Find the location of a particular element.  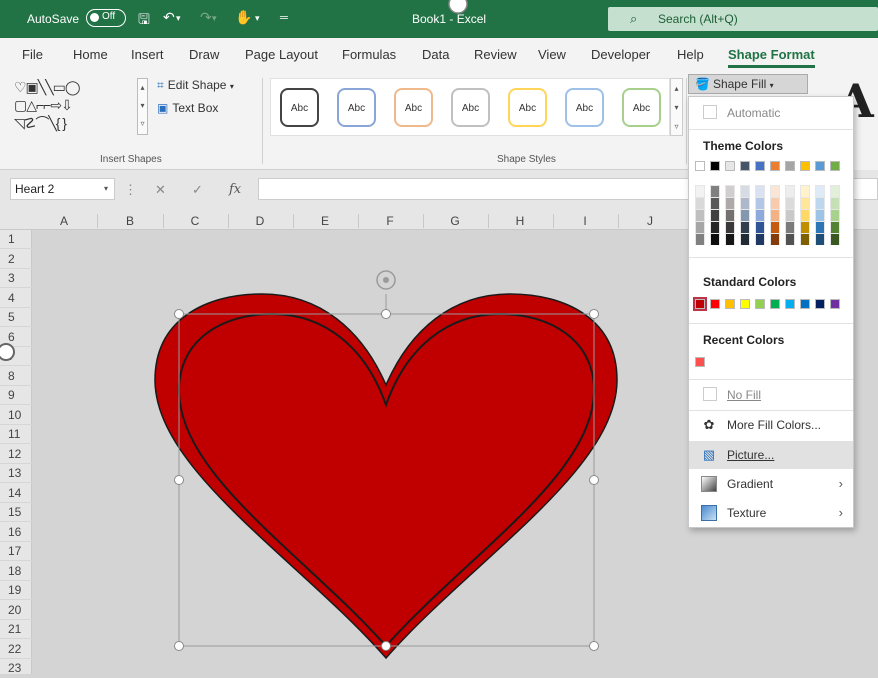

column-header-g: G is located at coordinates (455, 221).